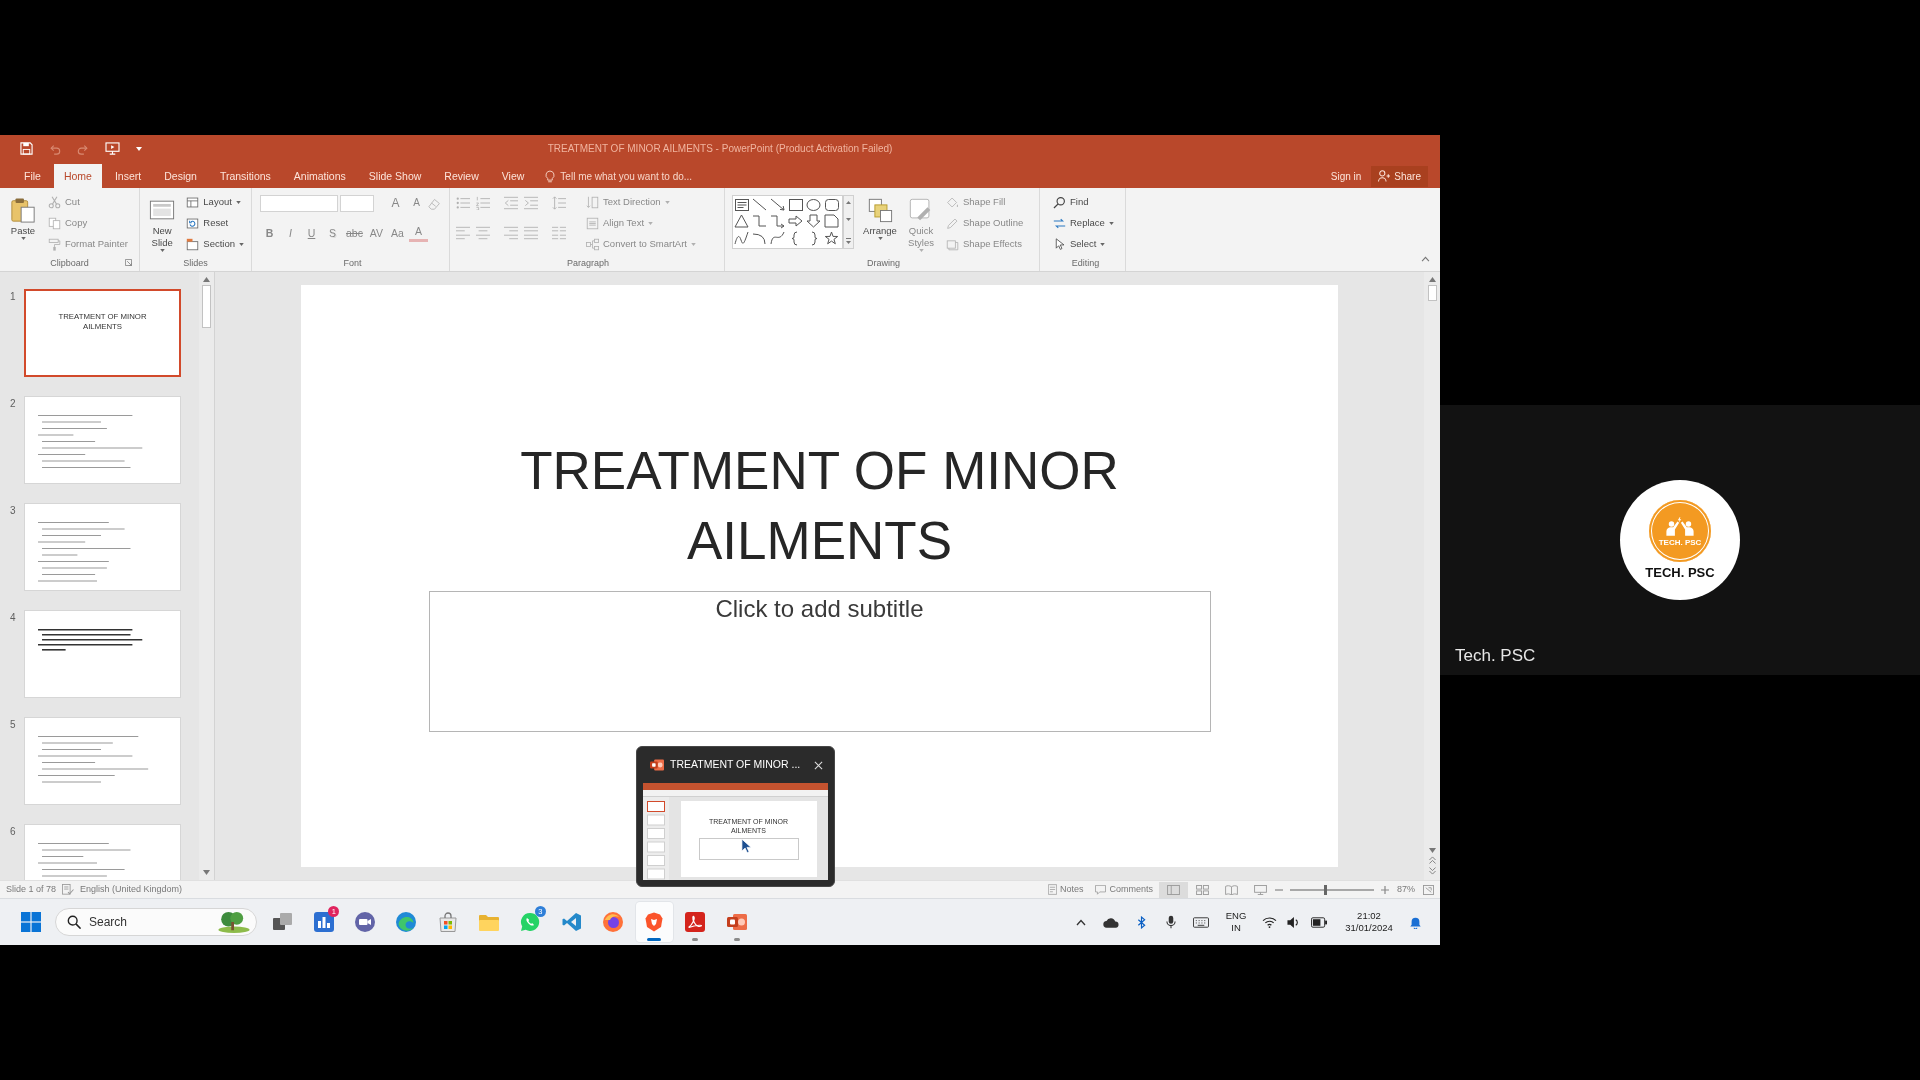 The height and width of the screenshot is (1080, 1920). Describe the element at coordinates (1385, 889) in the screenshot. I see `plus-icon` at that location.